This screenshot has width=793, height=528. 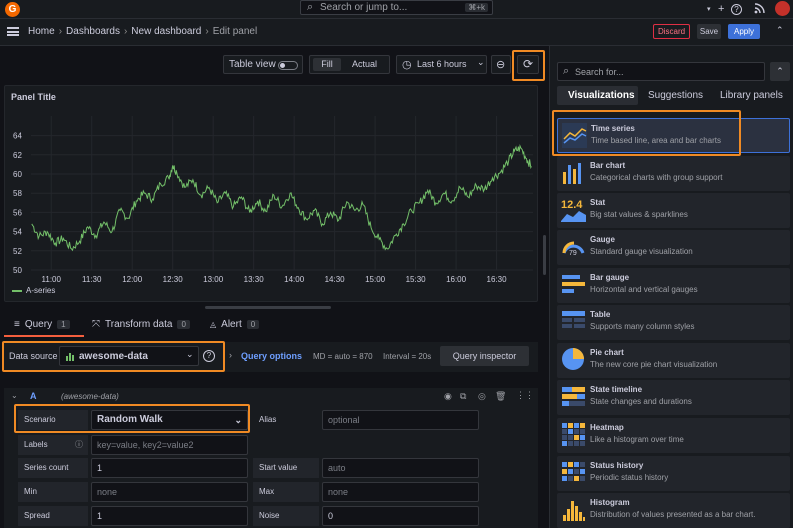 I want to click on time-range-label: Last 6 hours, so click(x=442, y=64).